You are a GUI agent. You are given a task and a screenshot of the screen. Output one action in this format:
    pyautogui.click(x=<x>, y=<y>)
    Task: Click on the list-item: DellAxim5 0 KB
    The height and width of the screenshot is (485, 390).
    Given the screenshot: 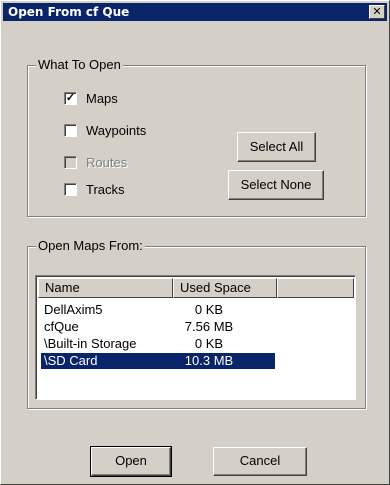 What is the action you would take?
    pyautogui.click(x=158, y=310)
    